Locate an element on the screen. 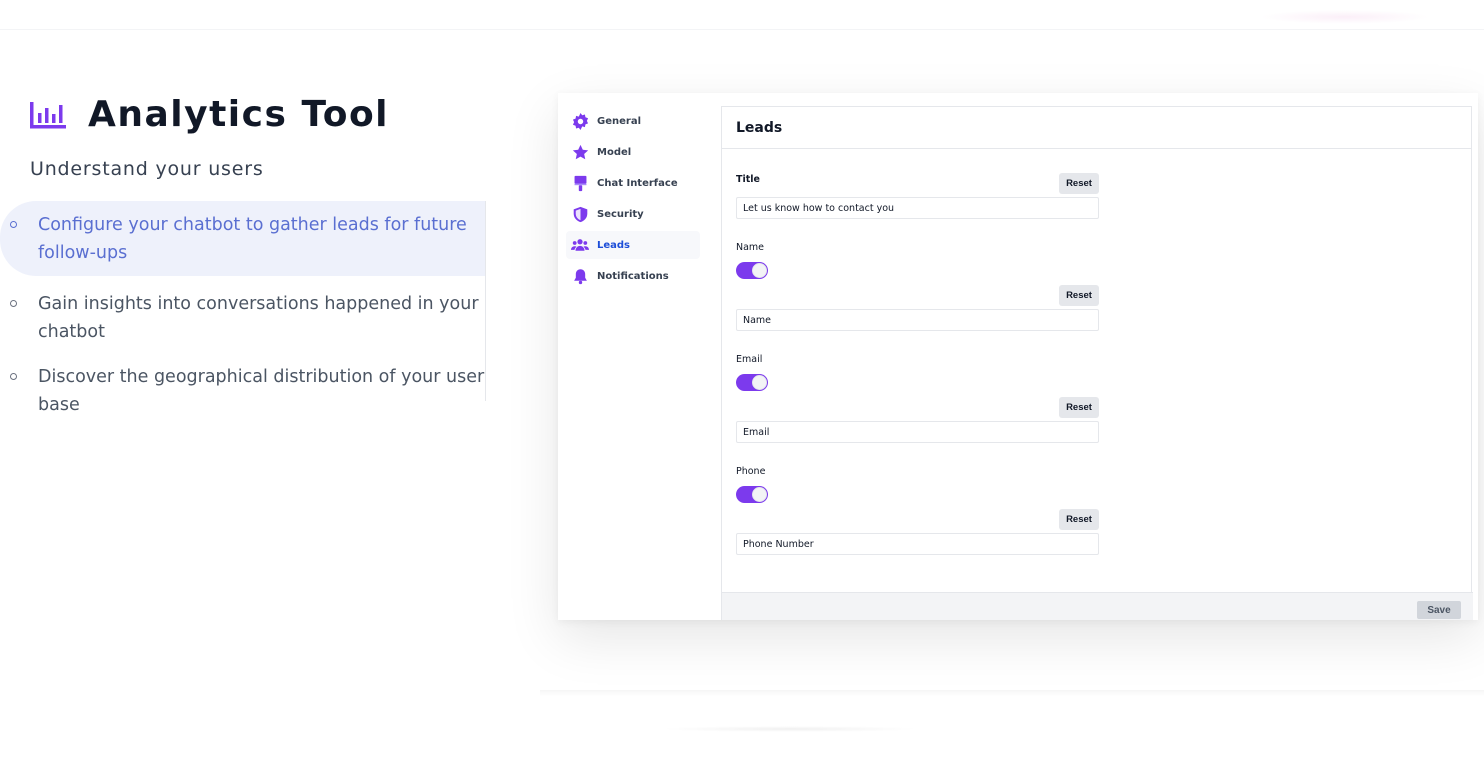 Image resolution: width=1484 pixels, height=772 pixels. sidebar-item-label: Chat Interface is located at coordinates (637, 183).